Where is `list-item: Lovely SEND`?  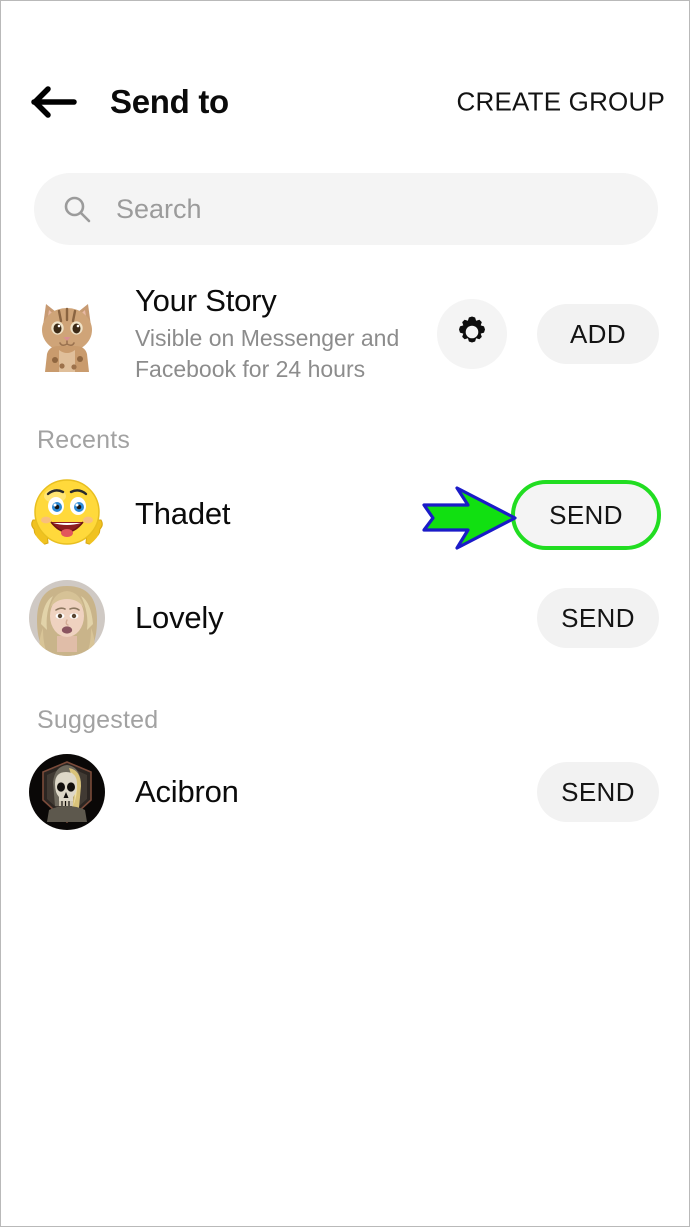
list-item: Lovely SEND is located at coordinates (345, 618).